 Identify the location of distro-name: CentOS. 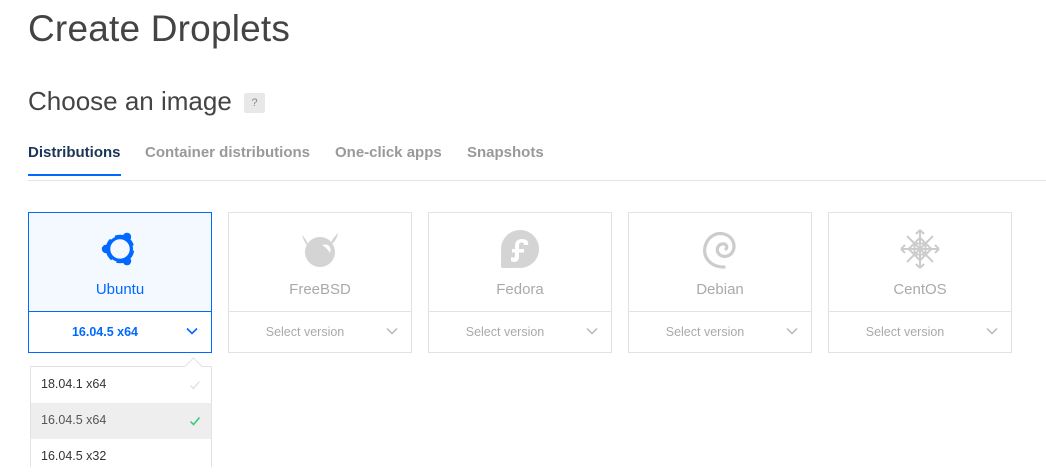
(920, 289).